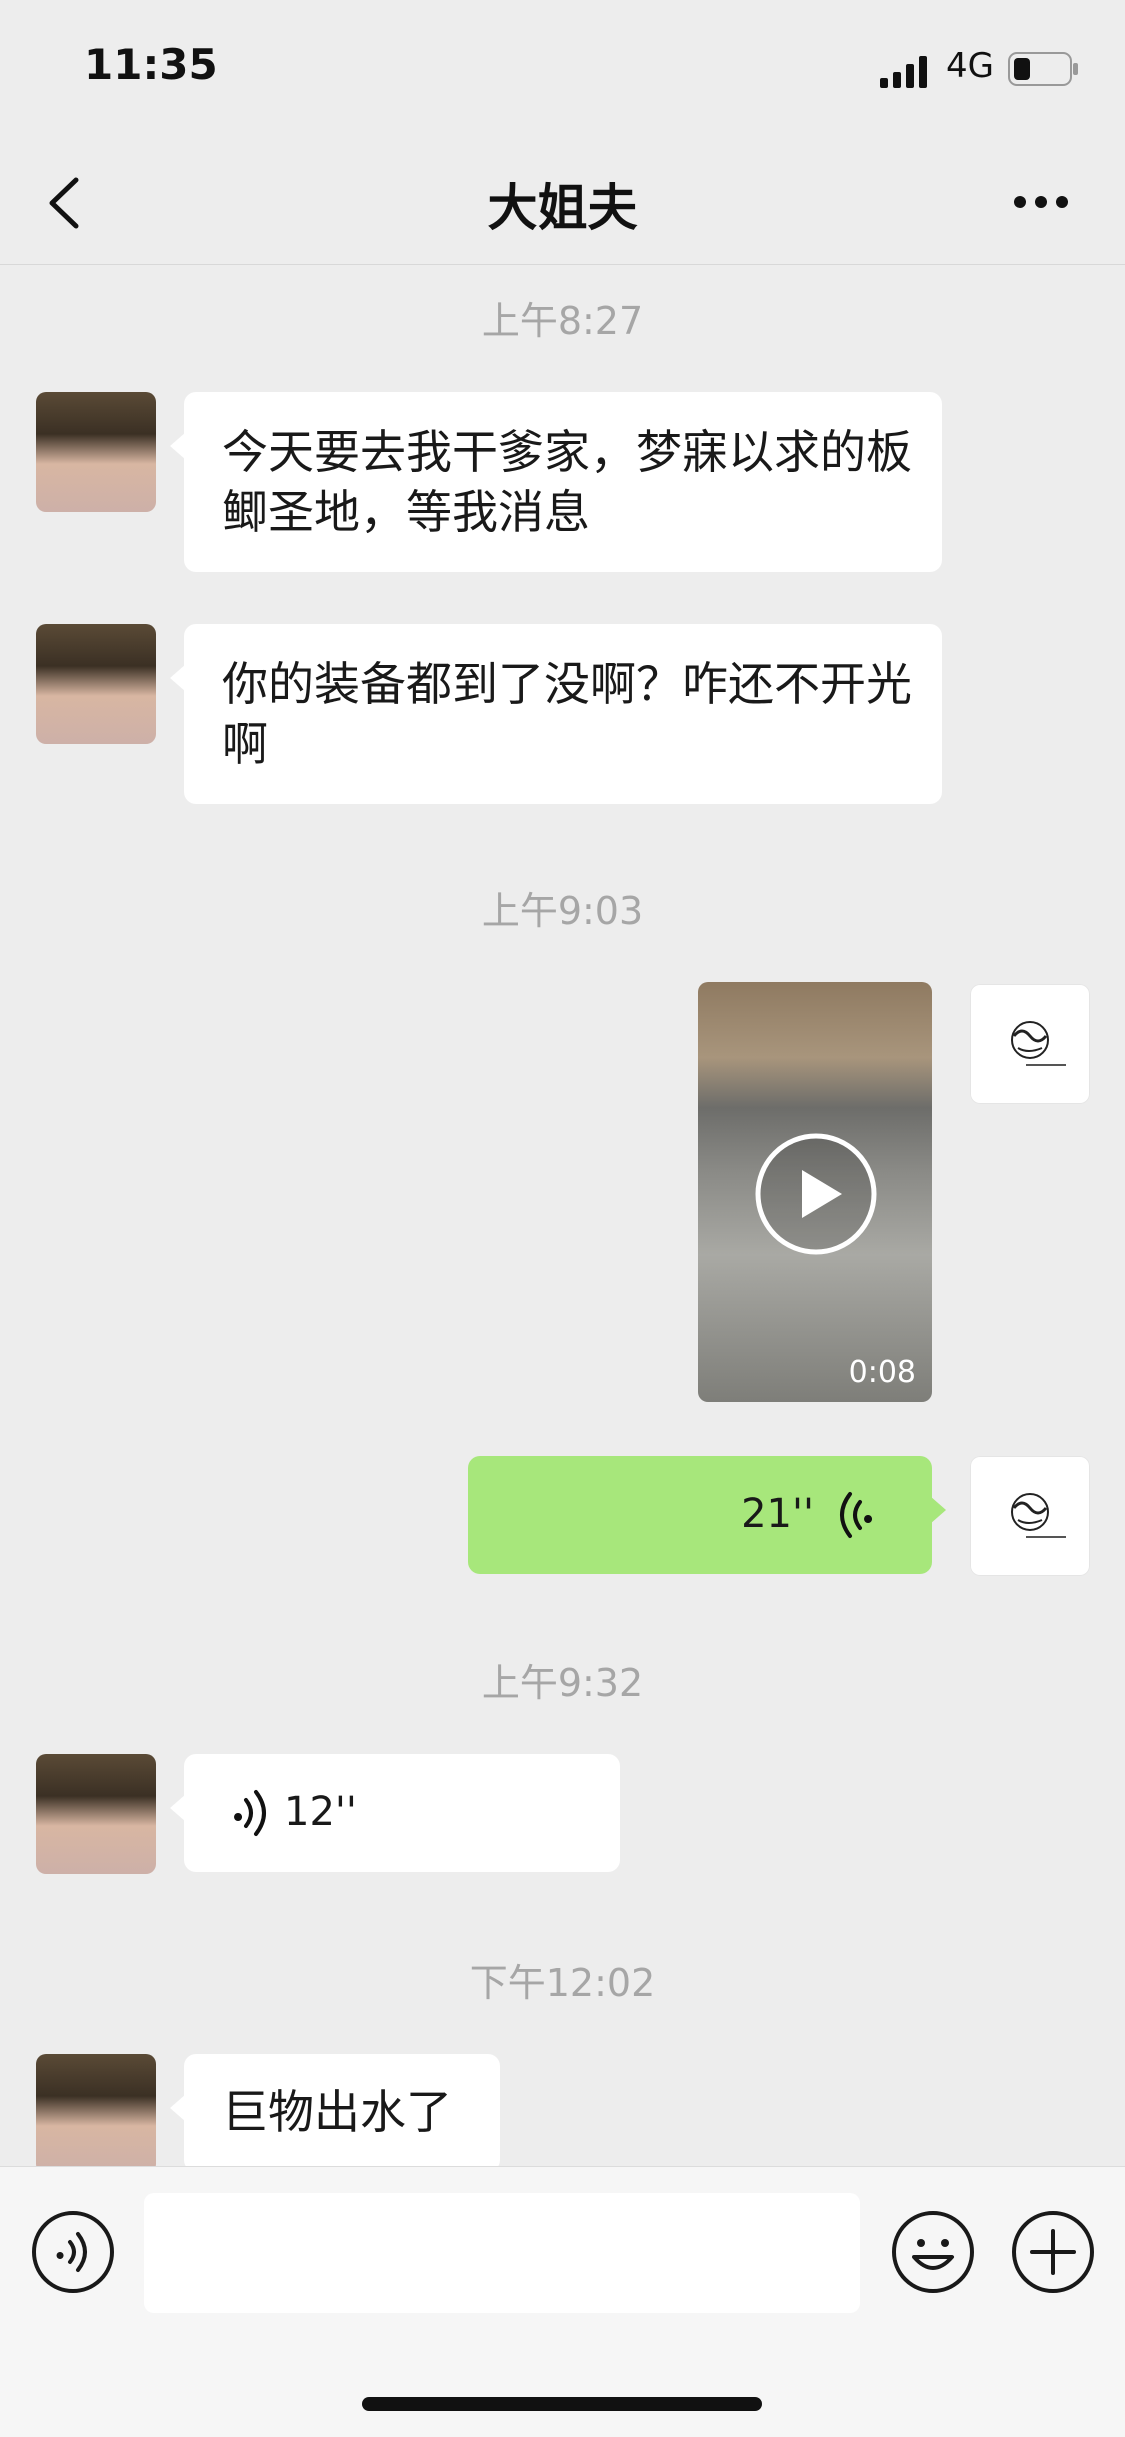 The width and height of the screenshot is (1125, 2437). Describe the element at coordinates (395, 1813) in the screenshot. I see `voice-message: 12''` at that location.